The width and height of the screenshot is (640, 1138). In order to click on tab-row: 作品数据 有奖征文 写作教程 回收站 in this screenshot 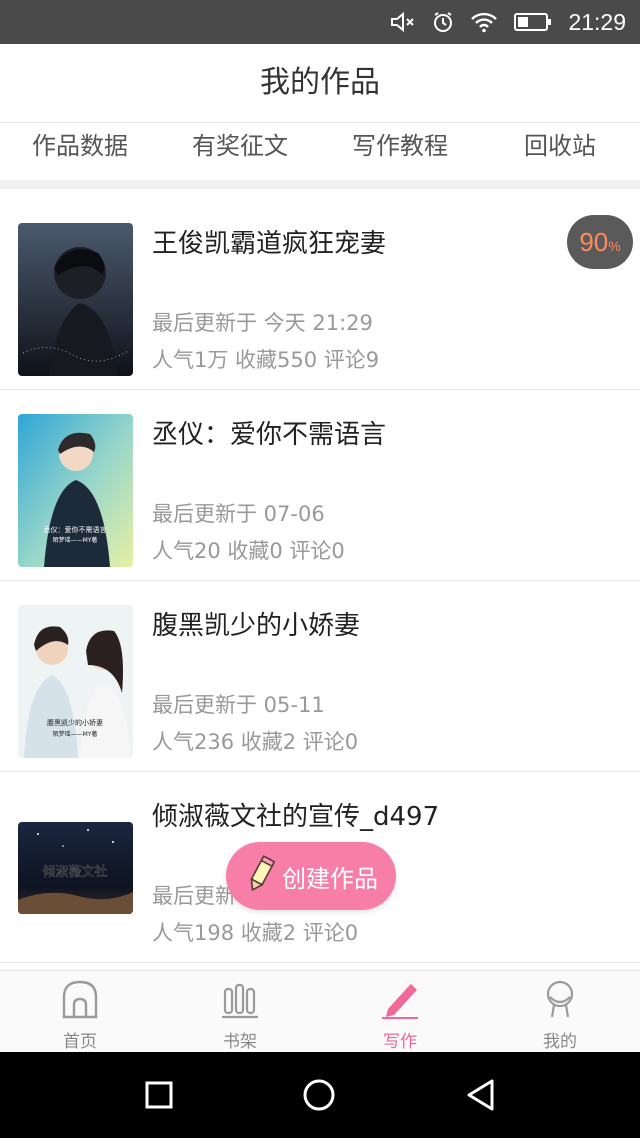, I will do `click(320, 151)`.